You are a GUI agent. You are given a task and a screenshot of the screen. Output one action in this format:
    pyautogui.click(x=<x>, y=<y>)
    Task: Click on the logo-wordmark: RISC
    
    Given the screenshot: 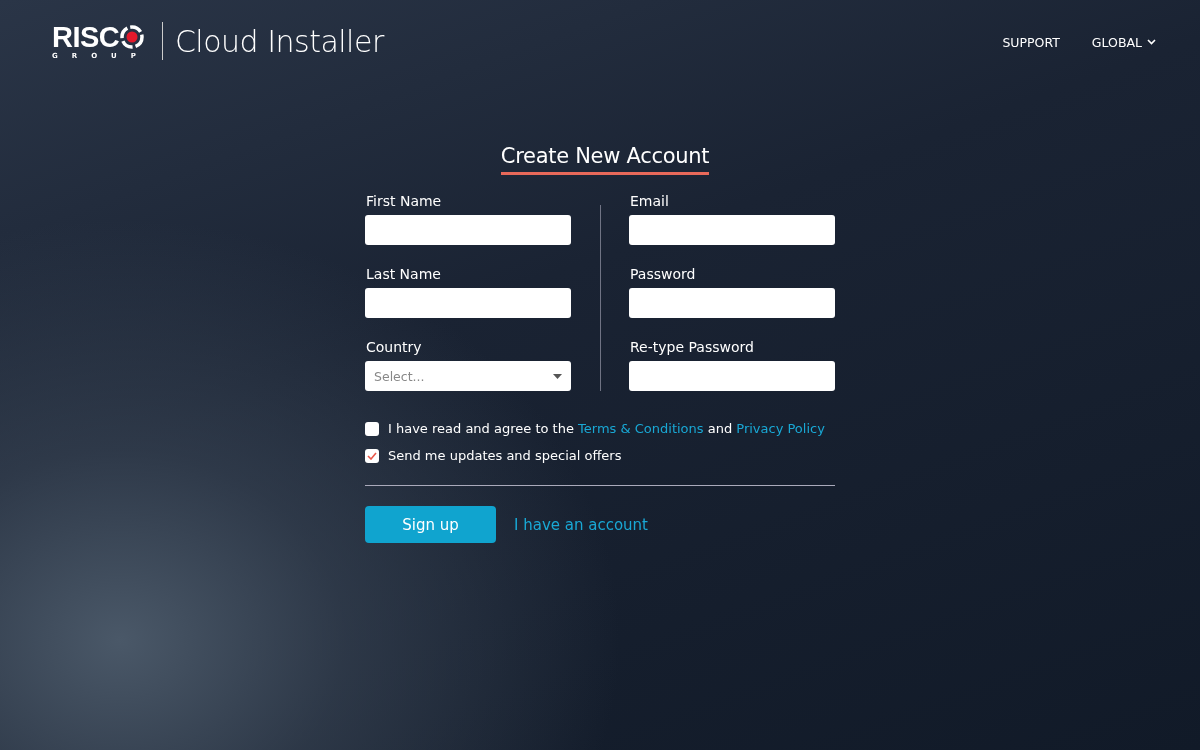 What is the action you would take?
    pyautogui.click(x=86, y=37)
    